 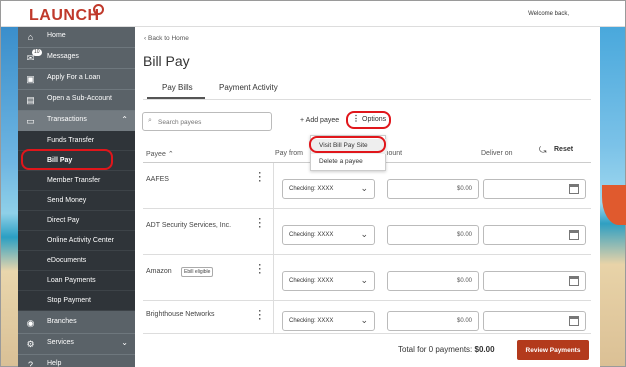 What do you see at coordinates (76, 37) in the screenshot?
I see `sidebar-item-home: ⌂ Home` at bounding box center [76, 37].